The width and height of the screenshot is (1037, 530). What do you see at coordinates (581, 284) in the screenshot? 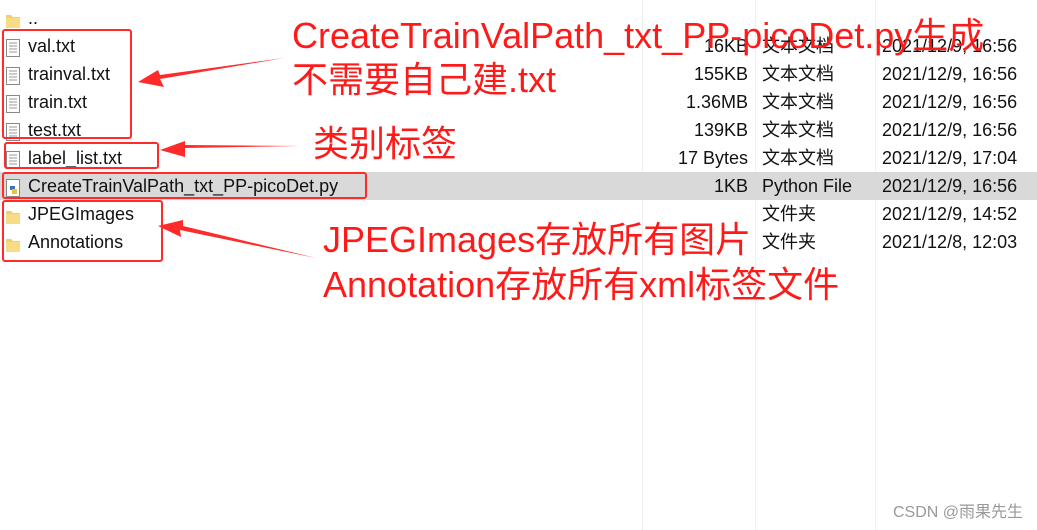
I see `annotation-annotations: Annotation存放所有xml标签文件` at bounding box center [581, 284].